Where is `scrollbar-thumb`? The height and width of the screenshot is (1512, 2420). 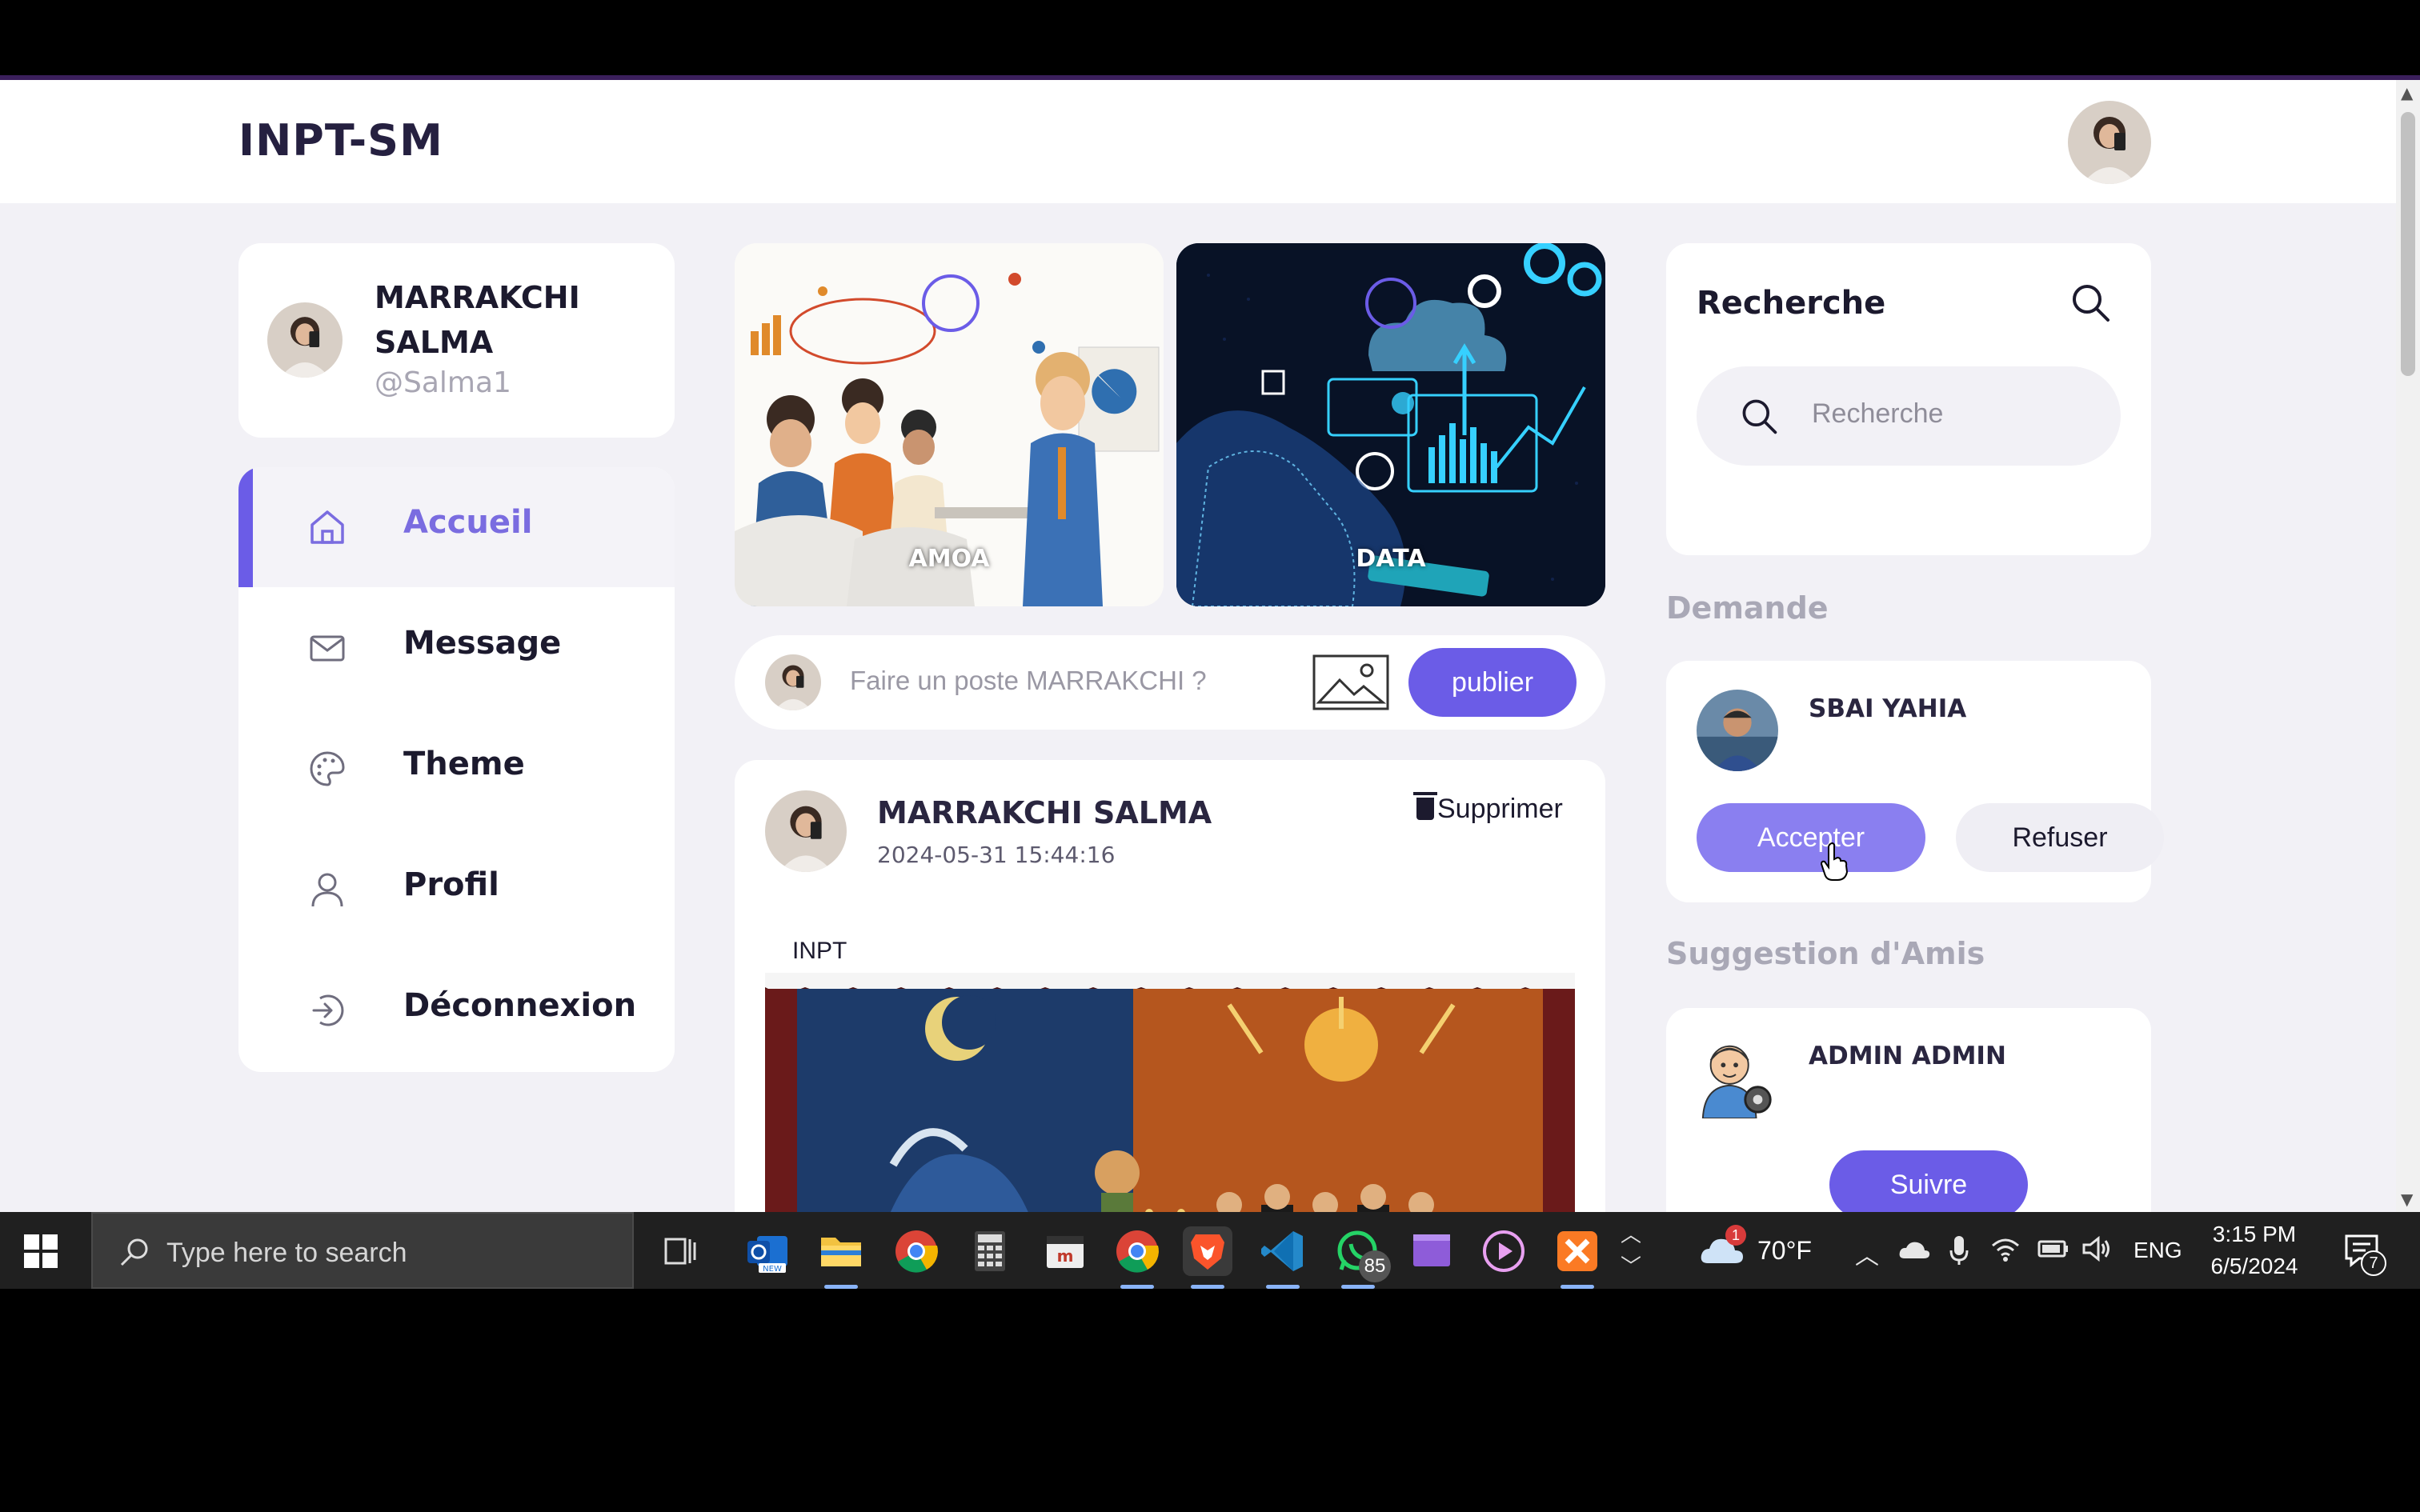 scrollbar-thumb is located at coordinates (2408, 244).